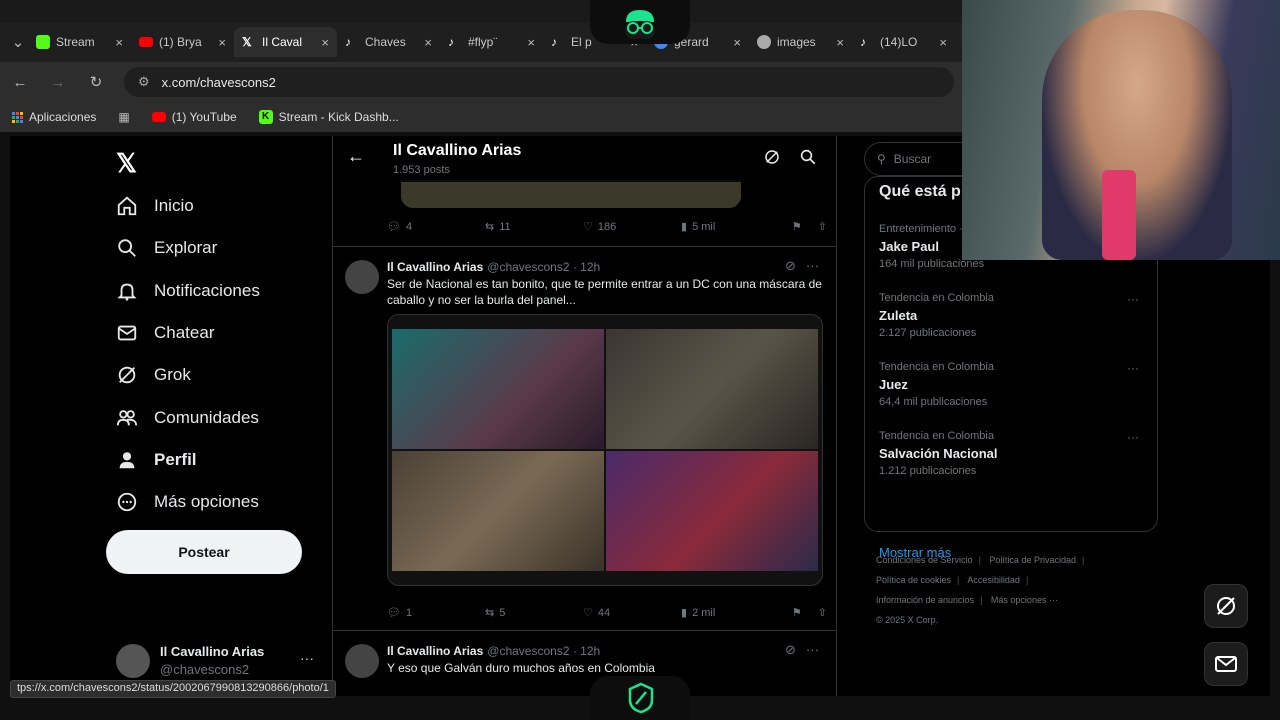 Image resolution: width=1280 pixels, height=720 pixels. Describe the element at coordinates (182, 42) in the screenshot. I see `browser-tab: (1) Brya ×` at that location.